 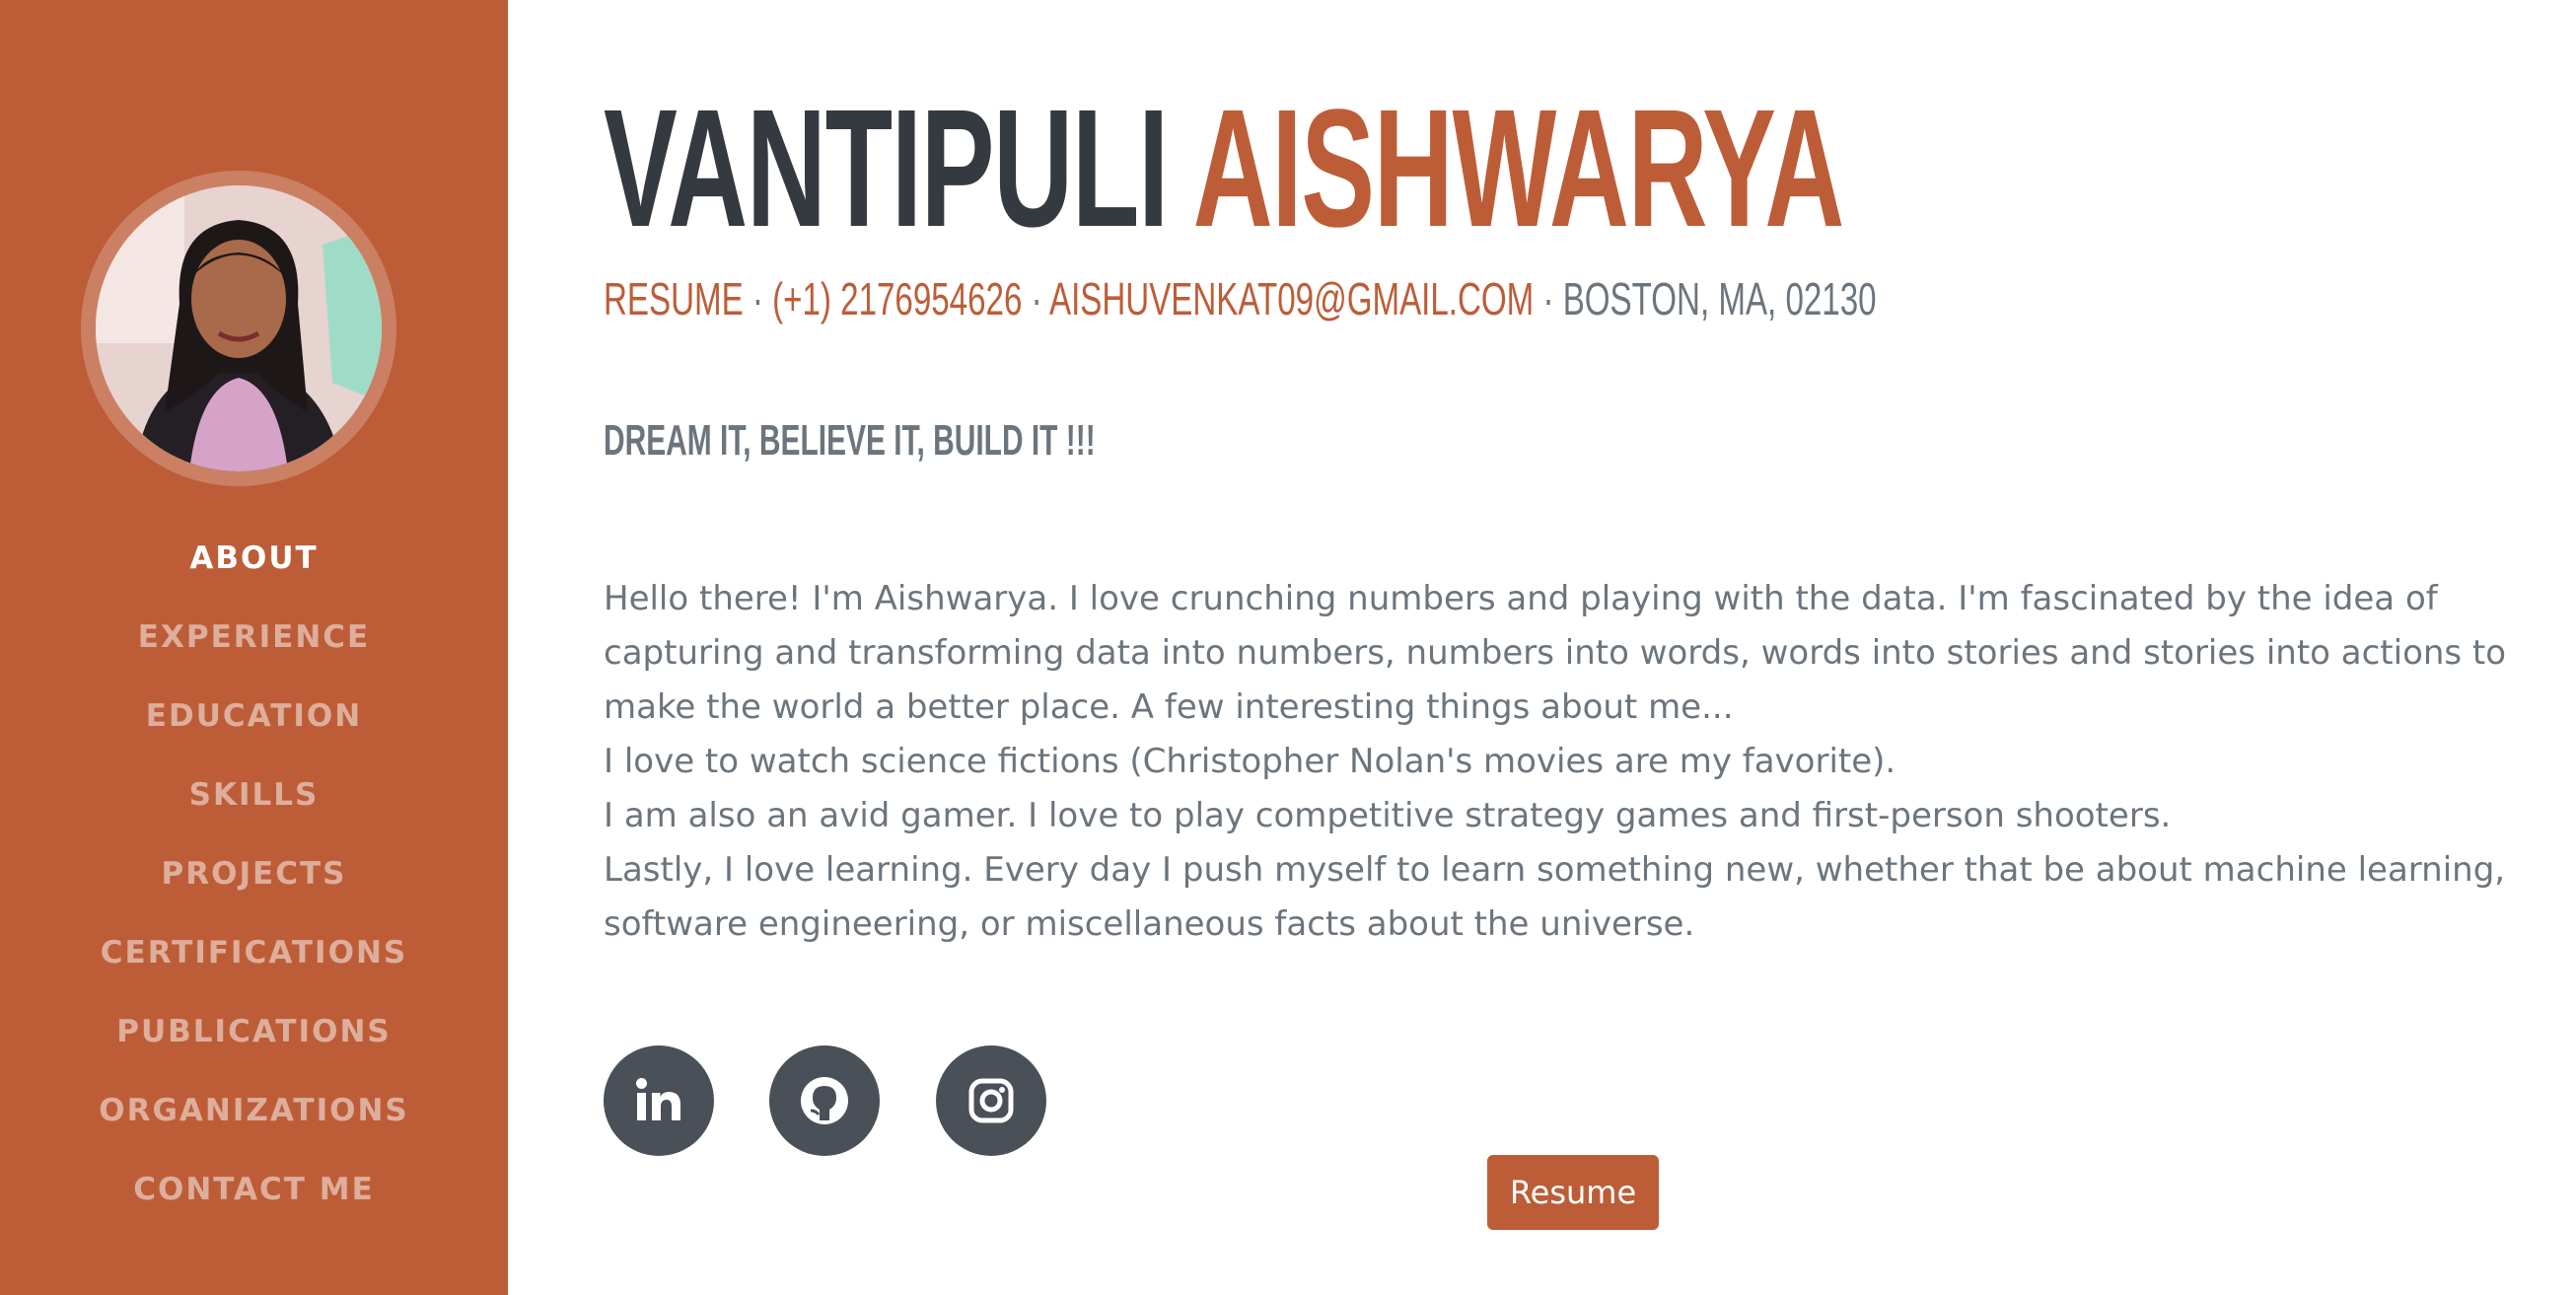 I want to click on nav-item-skills: SKILLS, so click(x=254, y=809).